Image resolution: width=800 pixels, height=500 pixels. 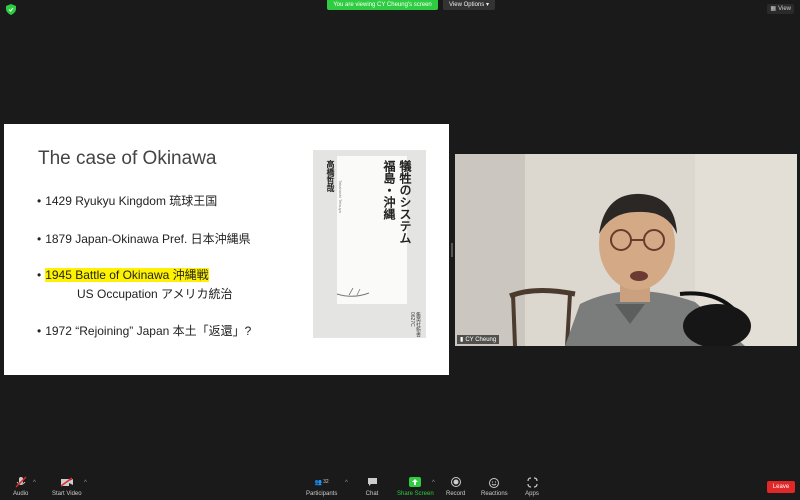 What do you see at coordinates (123, 275) in the screenshot?
I see `bullet-item-highlighted: • 1945 Battle of Okinawa 沖縄戦` at bounding box center [123, 275].